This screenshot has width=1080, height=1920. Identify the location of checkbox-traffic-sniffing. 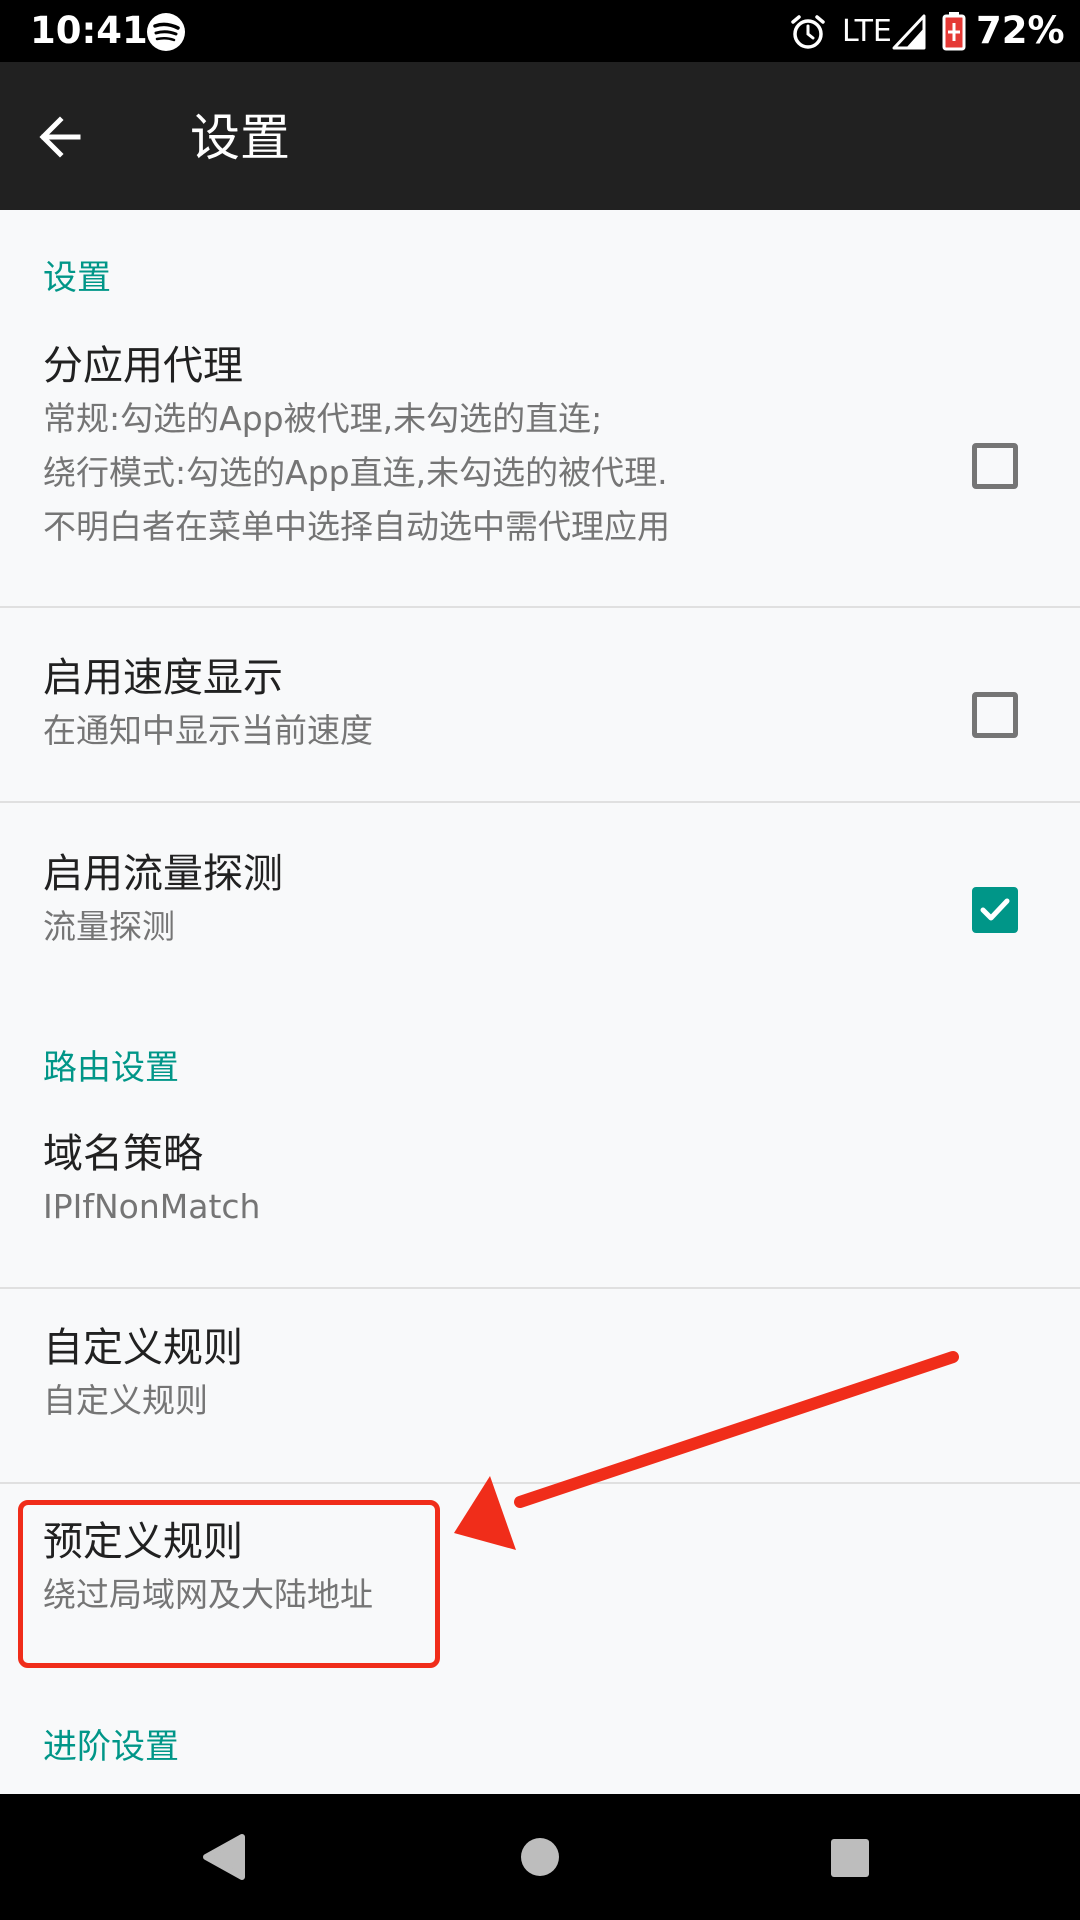
(995, 910).